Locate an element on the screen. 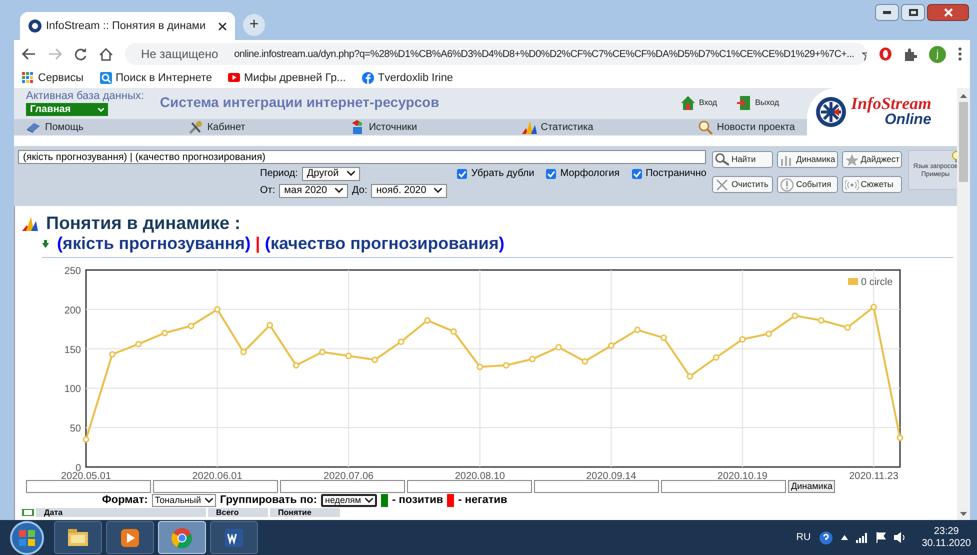 The width and height of the screenshot is (977, 555). tools-icon is located at coordinates (196, 127).